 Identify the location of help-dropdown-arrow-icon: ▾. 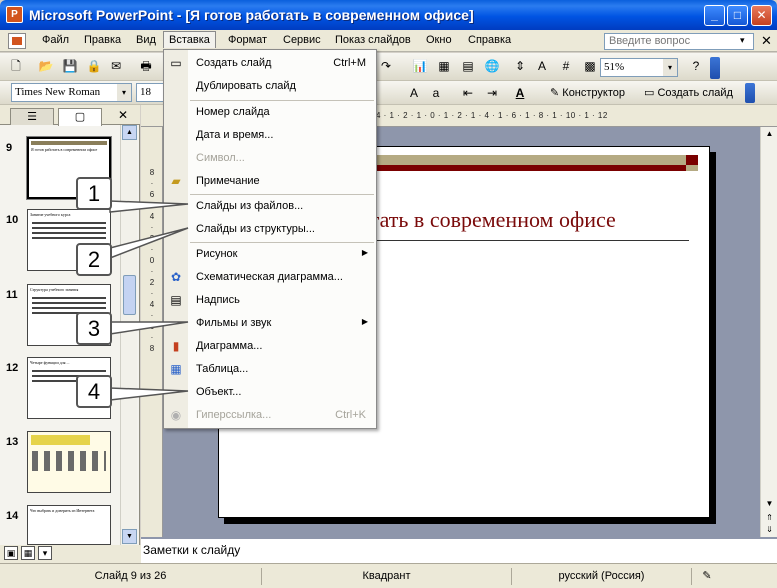
(742, 40).